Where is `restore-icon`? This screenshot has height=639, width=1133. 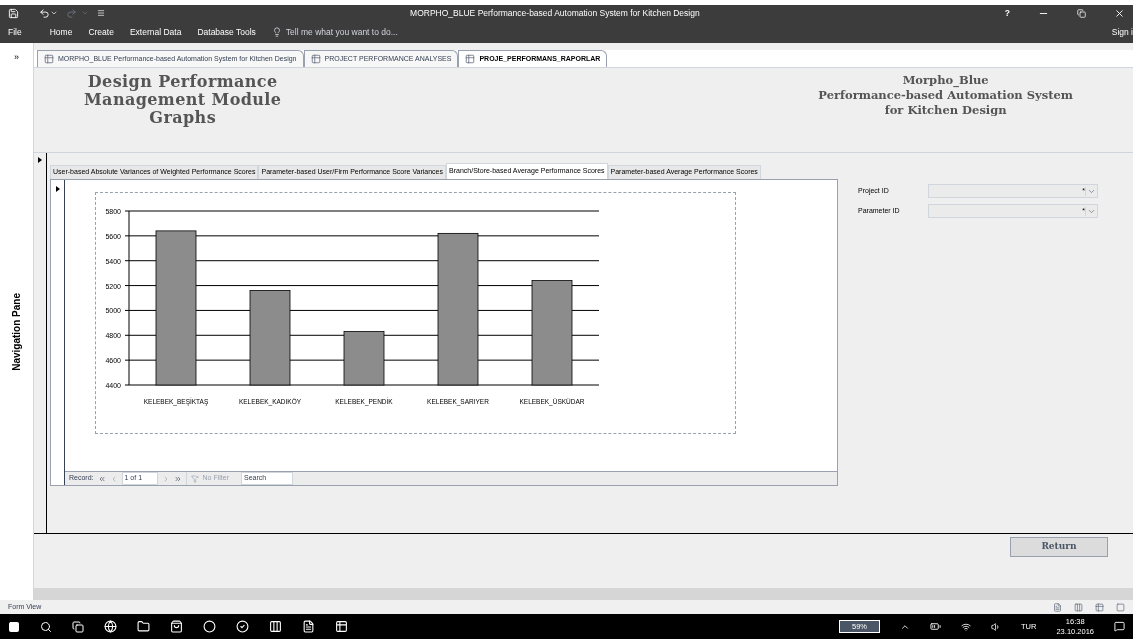 restore-icon is located at coordinates (1081, 13).